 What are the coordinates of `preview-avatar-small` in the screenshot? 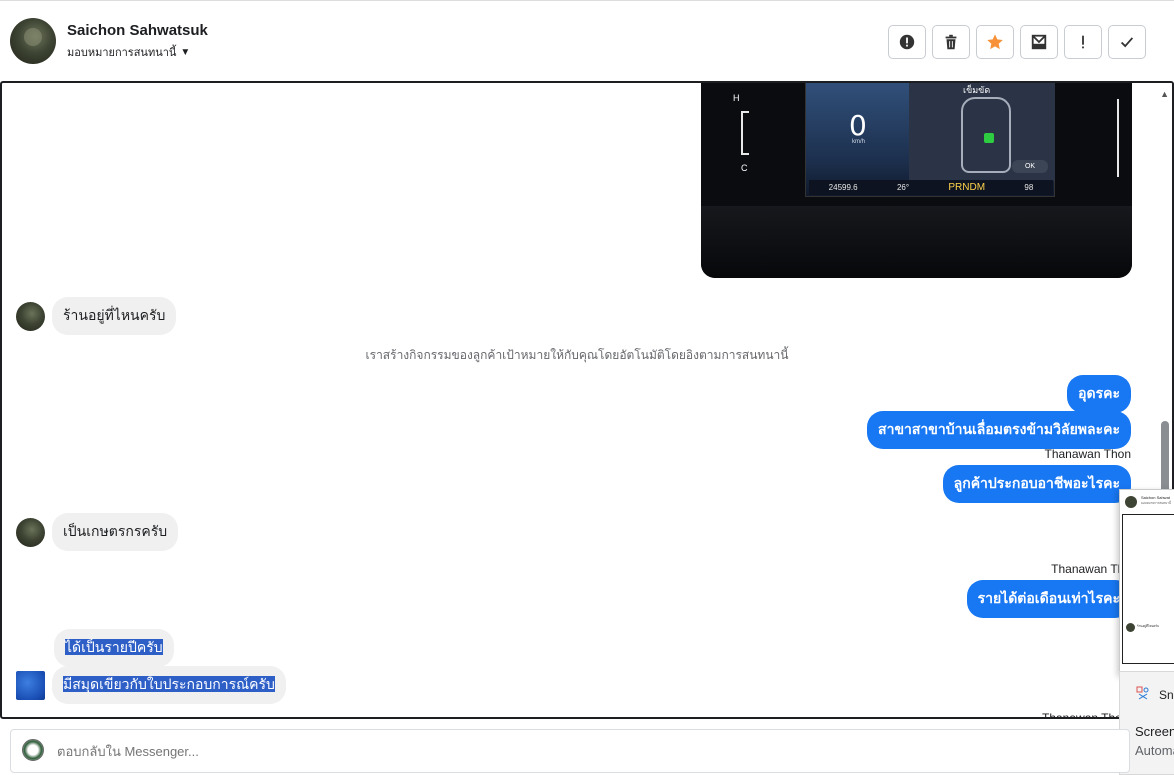 It's located at (1130, 627).